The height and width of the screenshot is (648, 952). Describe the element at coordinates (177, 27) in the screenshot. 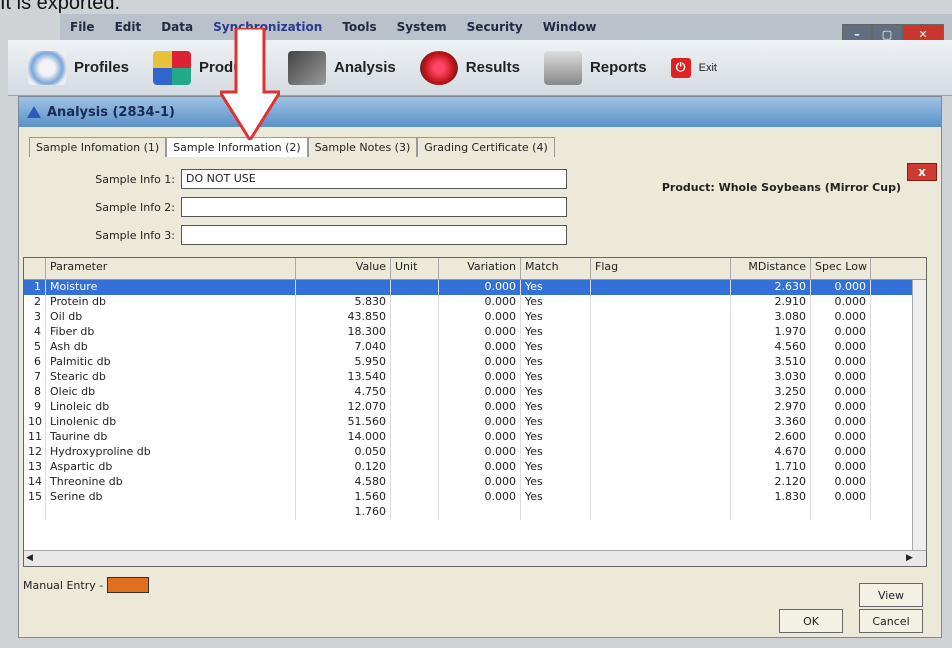

I see `menu-data: Data` at that location.